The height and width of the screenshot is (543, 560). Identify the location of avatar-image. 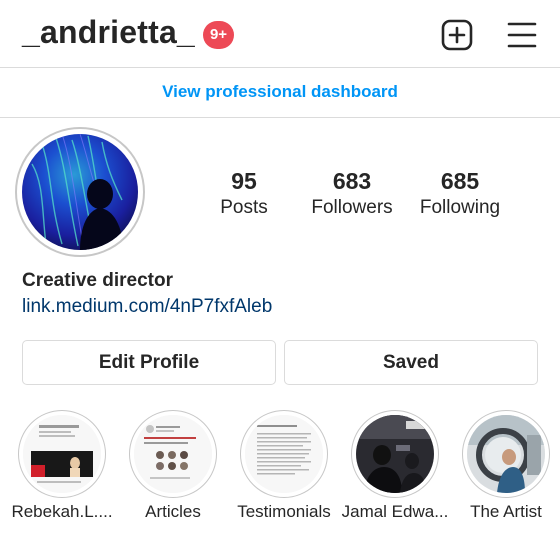
(80, 192).